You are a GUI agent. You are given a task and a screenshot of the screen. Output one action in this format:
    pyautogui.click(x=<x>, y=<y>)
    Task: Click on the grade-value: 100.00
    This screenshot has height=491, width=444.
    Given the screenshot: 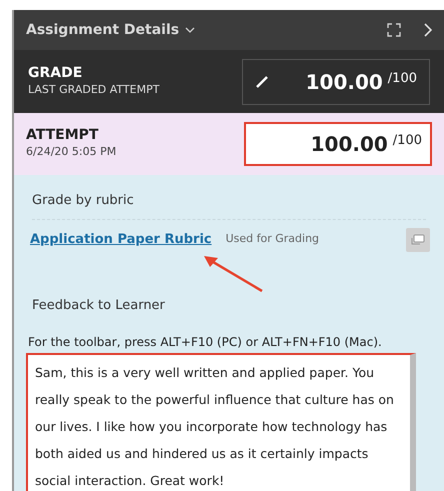 What is the action you would take?
    pyautogui.click(x=344, y=82)
    